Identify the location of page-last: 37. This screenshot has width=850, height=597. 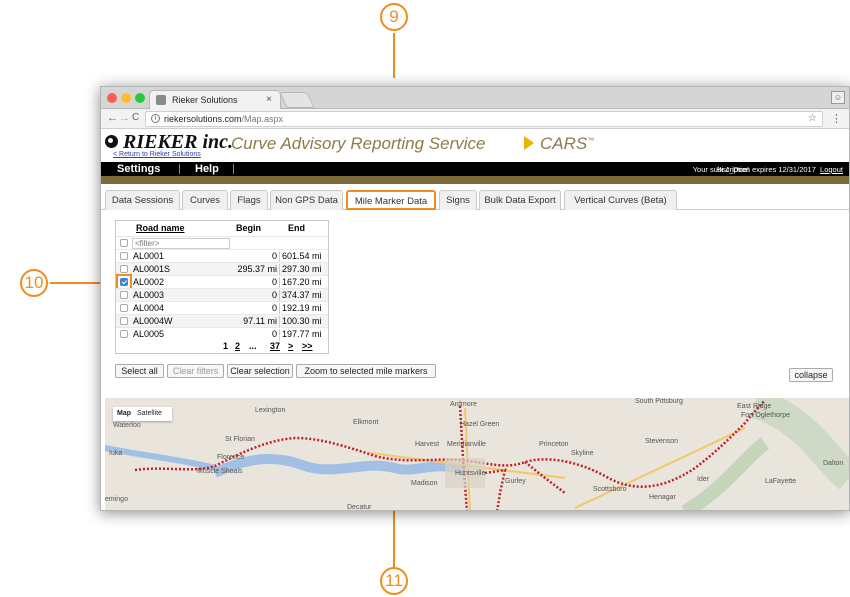
(275, 346).